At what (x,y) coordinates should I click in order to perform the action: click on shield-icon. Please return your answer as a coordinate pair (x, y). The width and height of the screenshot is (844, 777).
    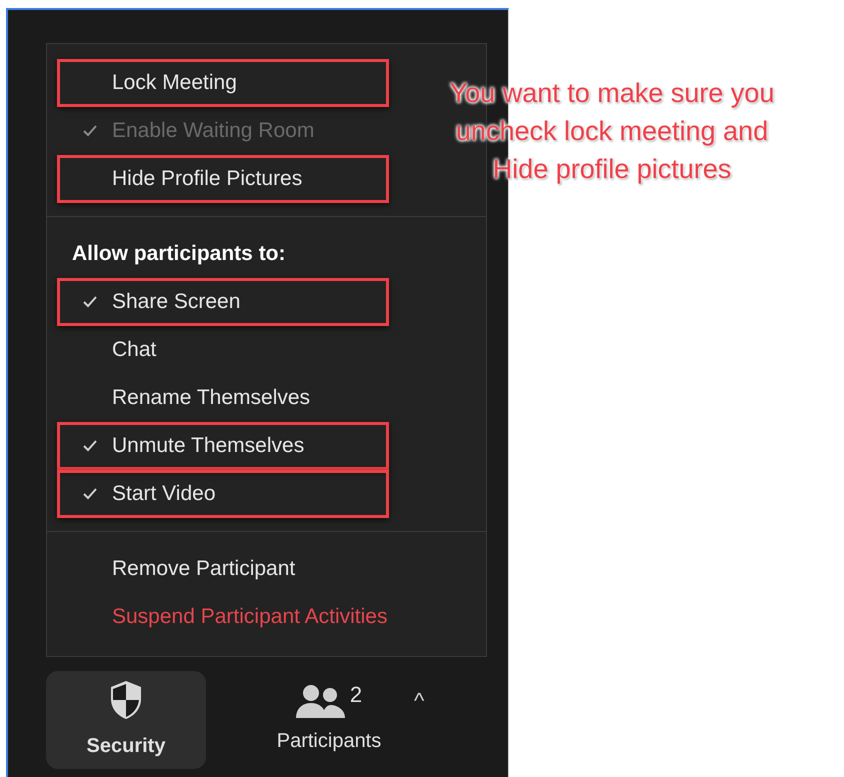
    Looking at the image, I should click on (126, 700).